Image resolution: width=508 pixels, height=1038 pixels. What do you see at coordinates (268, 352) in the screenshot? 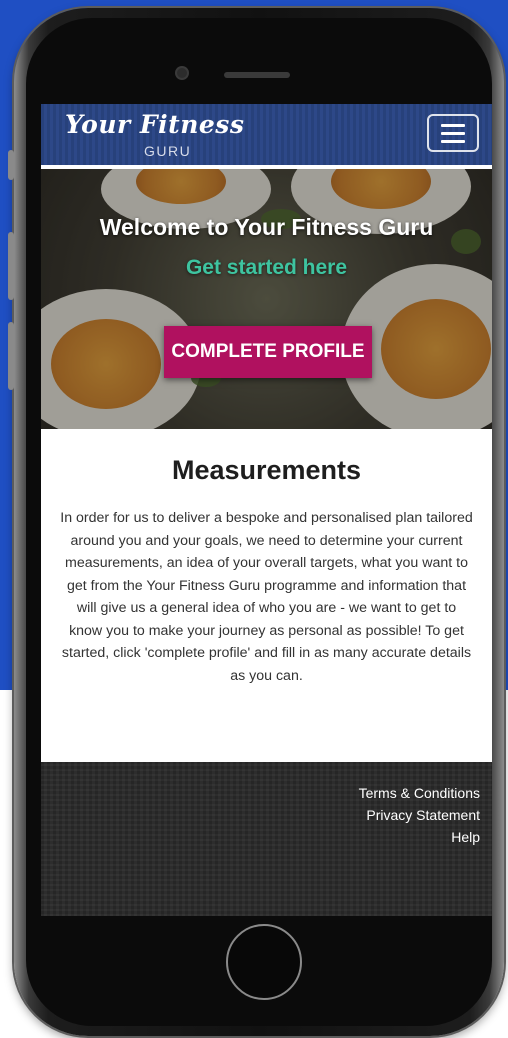
I see `complete-profile-button: COMPLETE PROFILE` at bounding box center [268, 352].